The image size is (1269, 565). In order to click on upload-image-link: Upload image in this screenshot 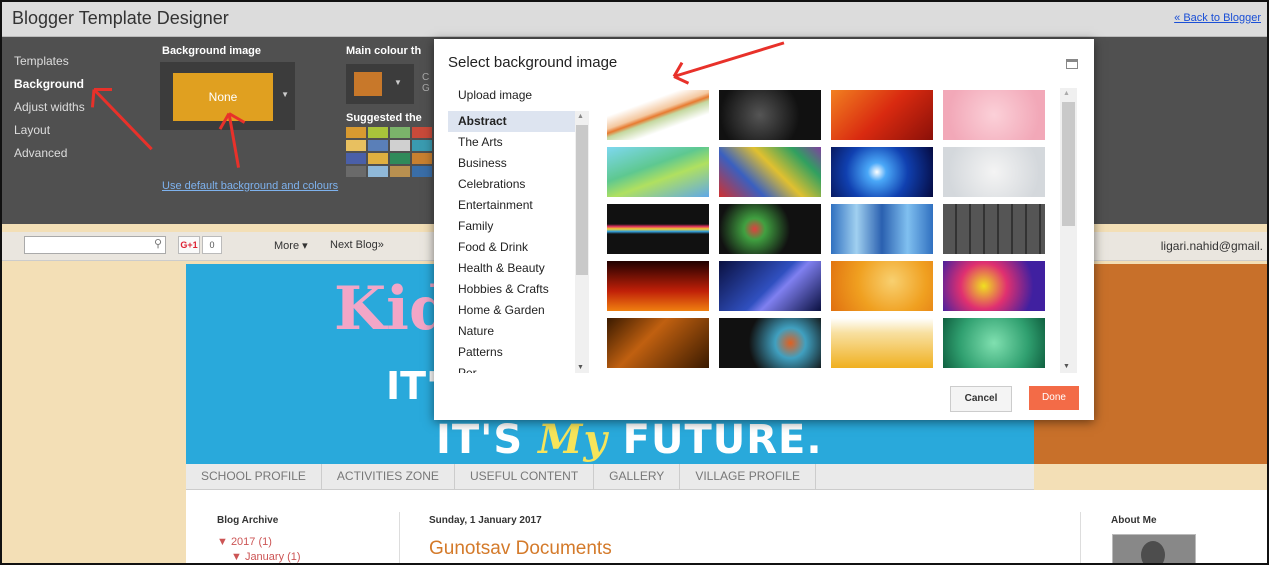, I will do `click(495, 95)`.